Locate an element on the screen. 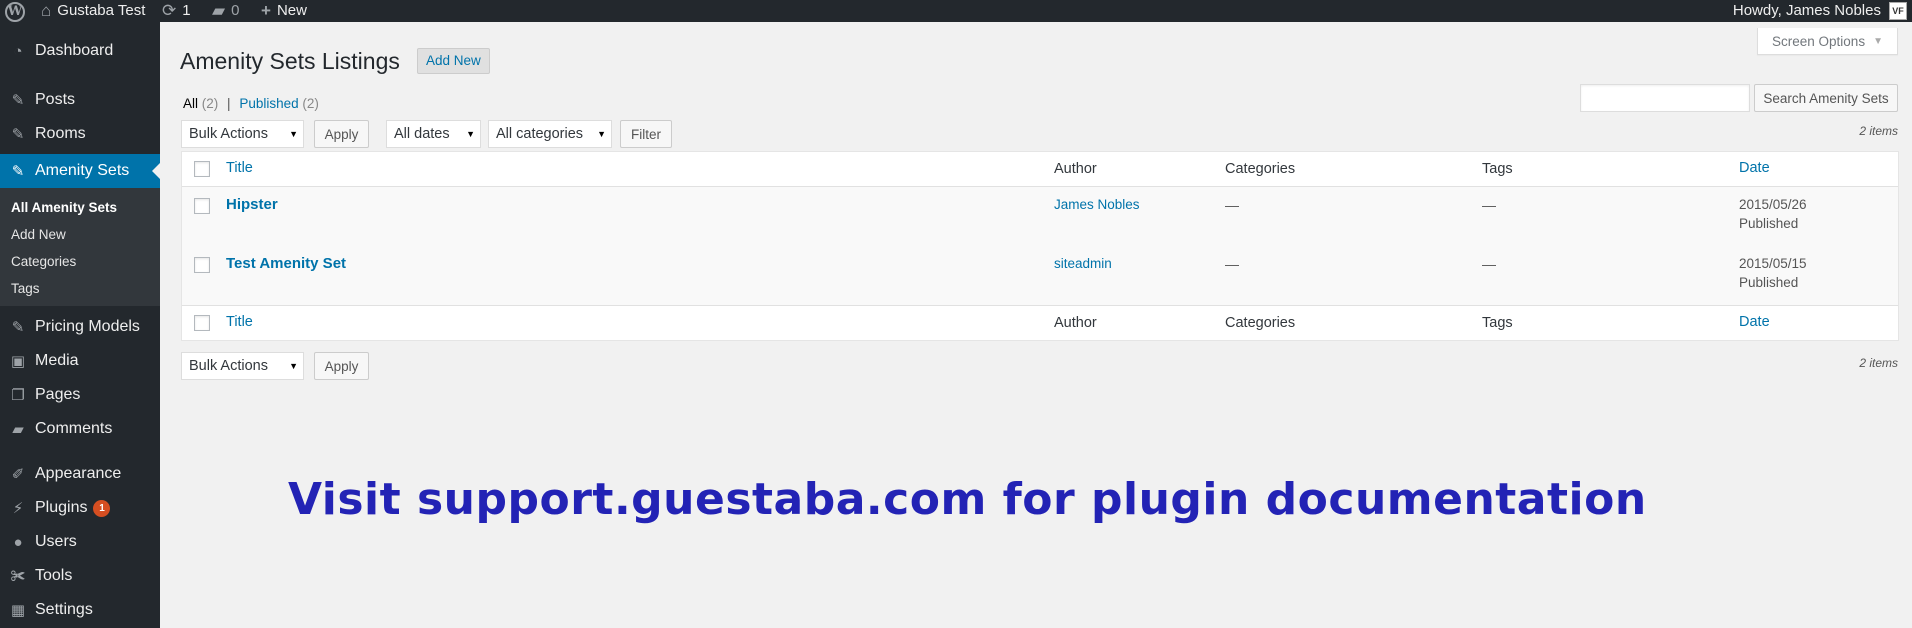 The image size is (1912, 628). sidebar-item-media: ▣ Media is located at coordinates (80, 361).